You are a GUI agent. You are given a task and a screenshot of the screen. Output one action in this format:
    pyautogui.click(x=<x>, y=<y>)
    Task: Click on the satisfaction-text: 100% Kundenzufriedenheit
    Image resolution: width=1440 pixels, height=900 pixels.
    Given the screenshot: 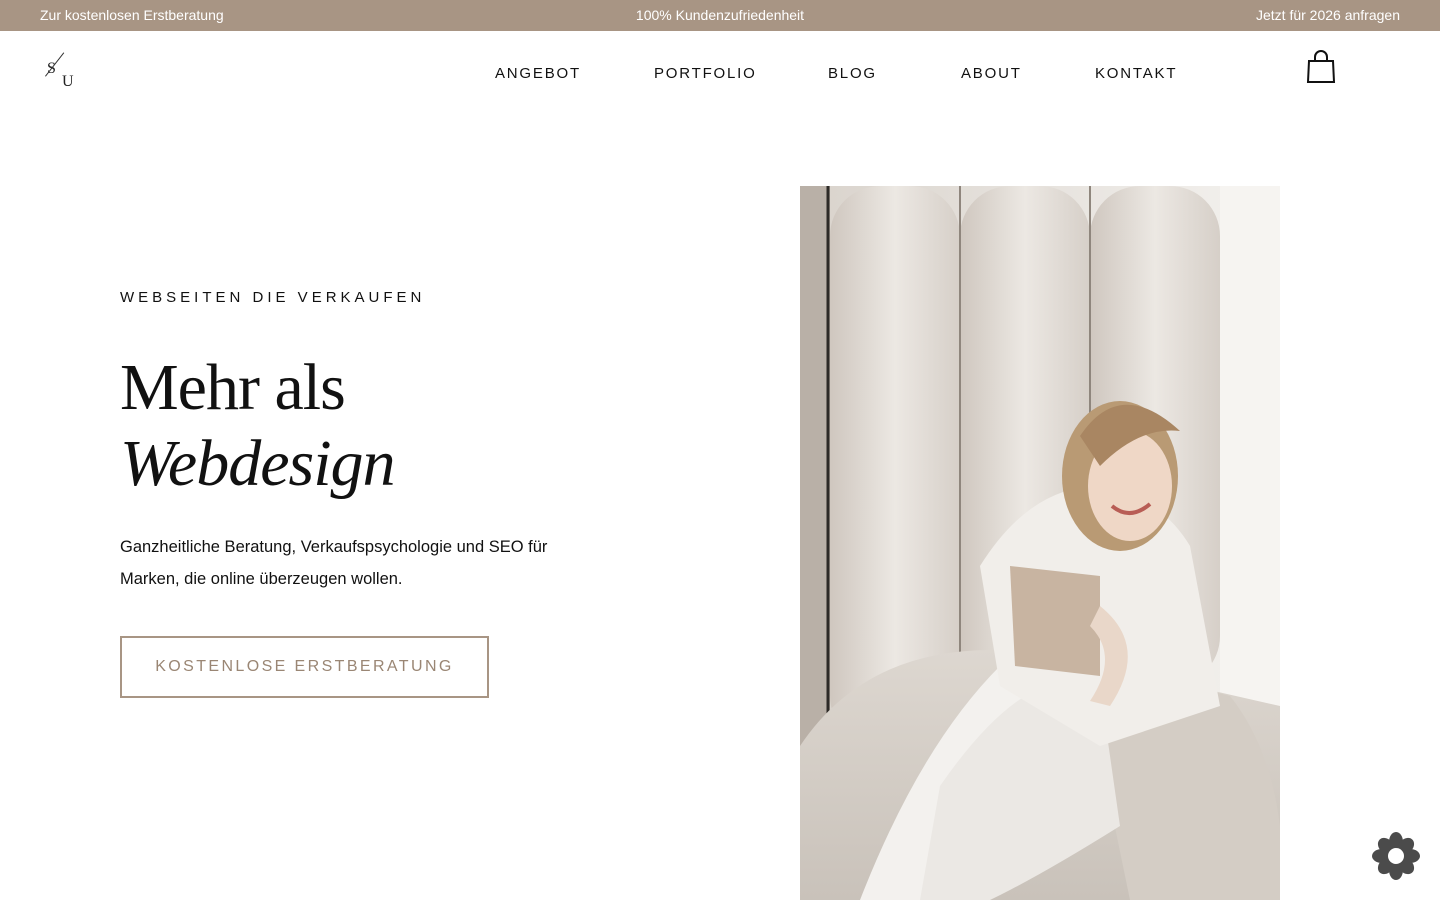 What is the action you would take?
    pyautogui.click(x=720, y=15)
    